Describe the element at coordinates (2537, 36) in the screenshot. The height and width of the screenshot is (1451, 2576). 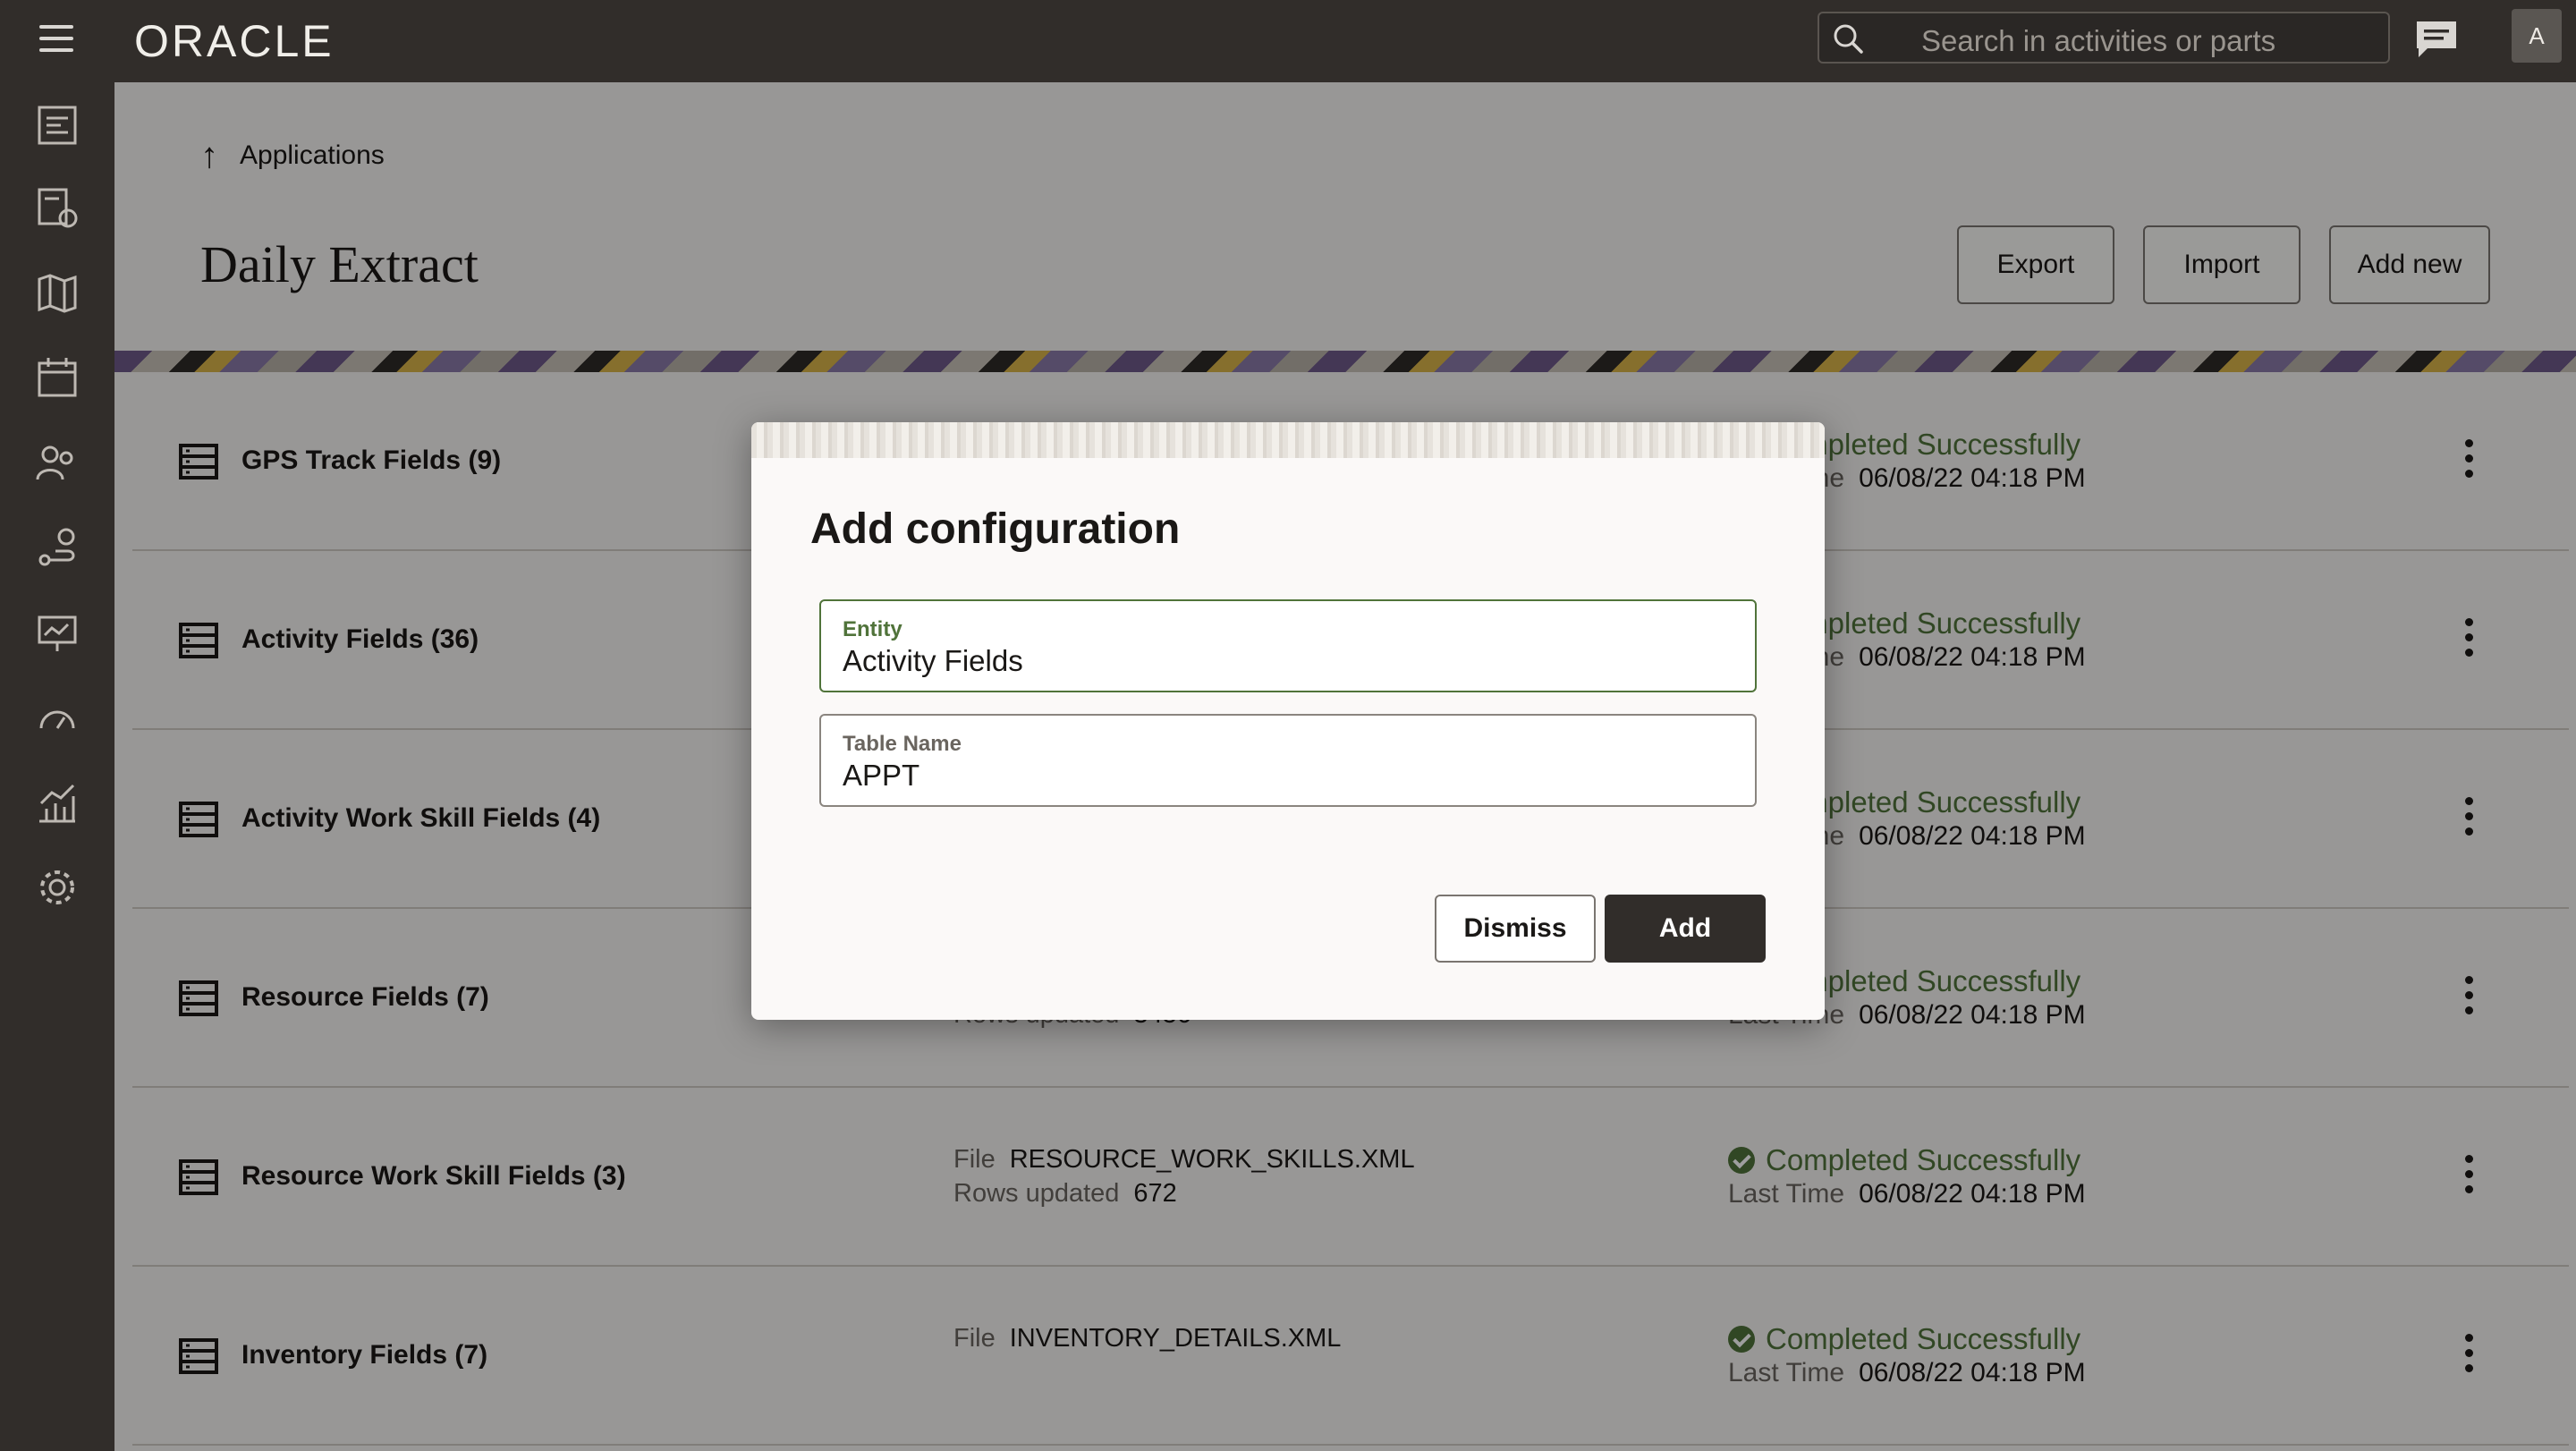
I see `avatar: A` at that location.